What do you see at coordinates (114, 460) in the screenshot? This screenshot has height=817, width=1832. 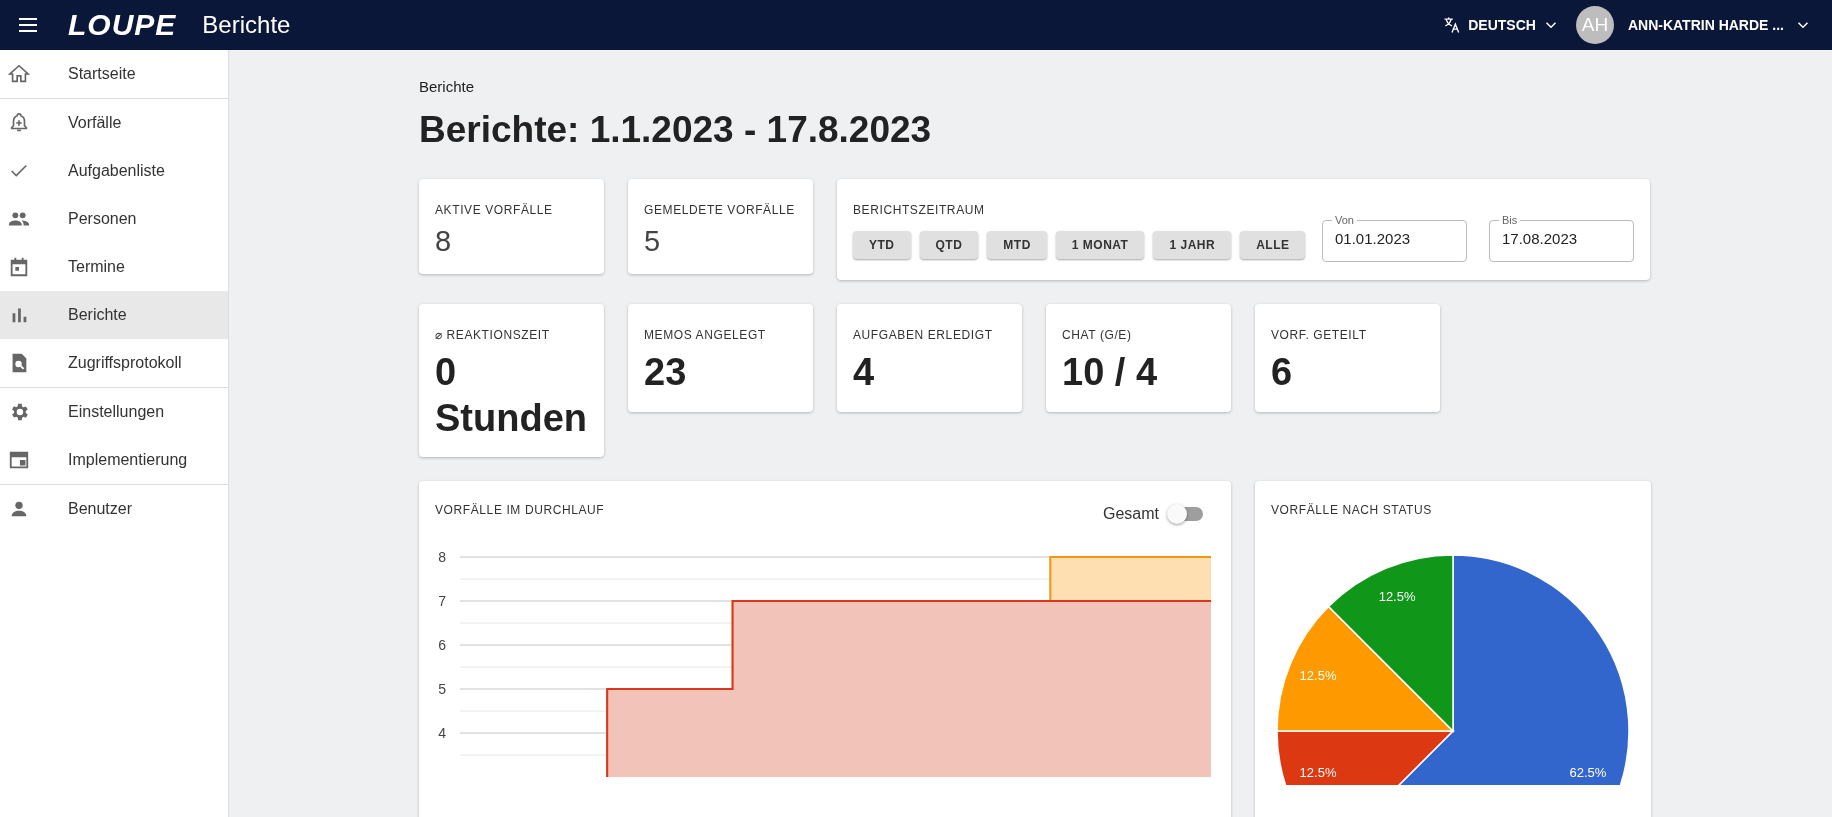 I see `sidebar-item: Implementierung` at bounding box center [114, 460].